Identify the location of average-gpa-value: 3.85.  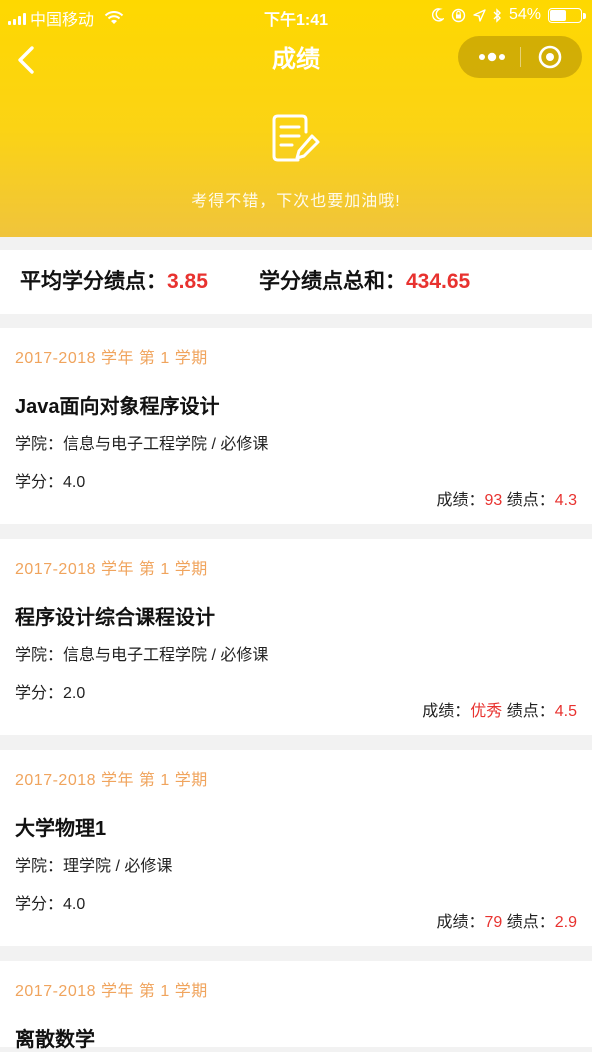
(187, 281).